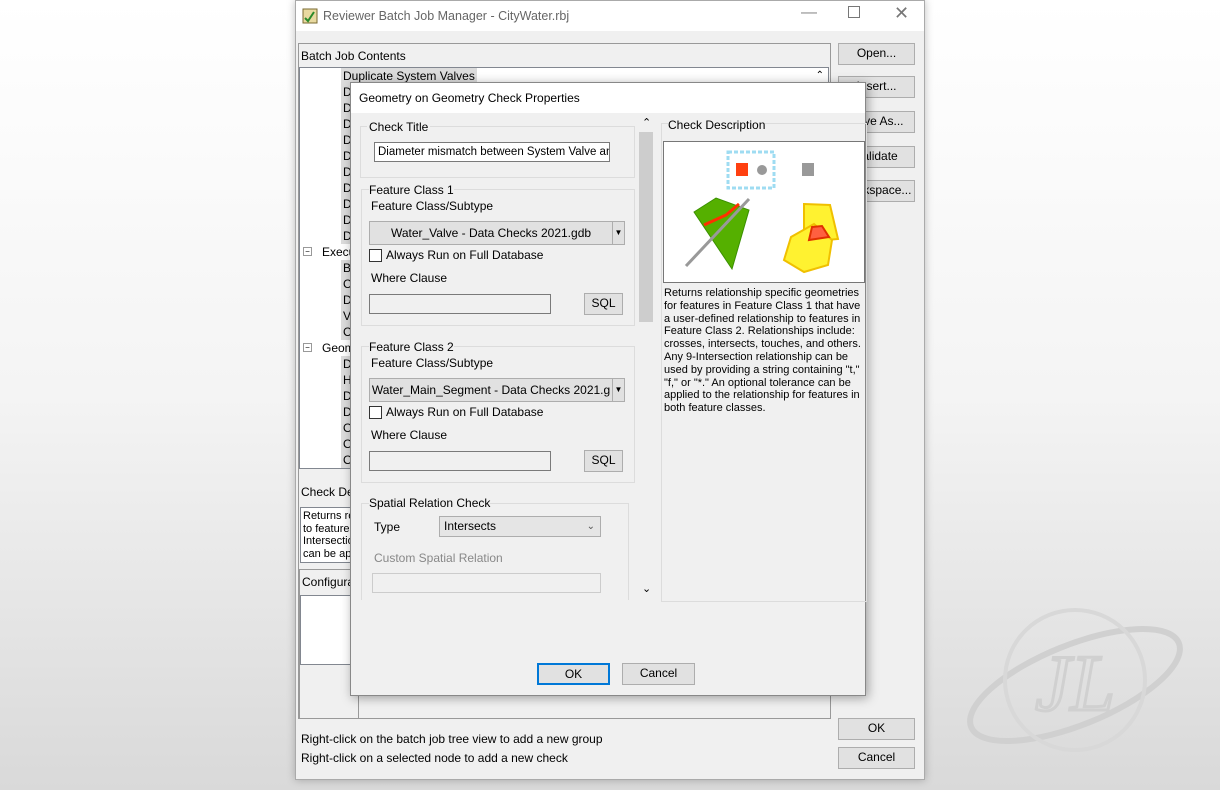 This screenshot has height=790, width=1220. Describe the element at coordinates (573, 674) in the screenshot. I see `dialog-ok-button: OK` at that location.